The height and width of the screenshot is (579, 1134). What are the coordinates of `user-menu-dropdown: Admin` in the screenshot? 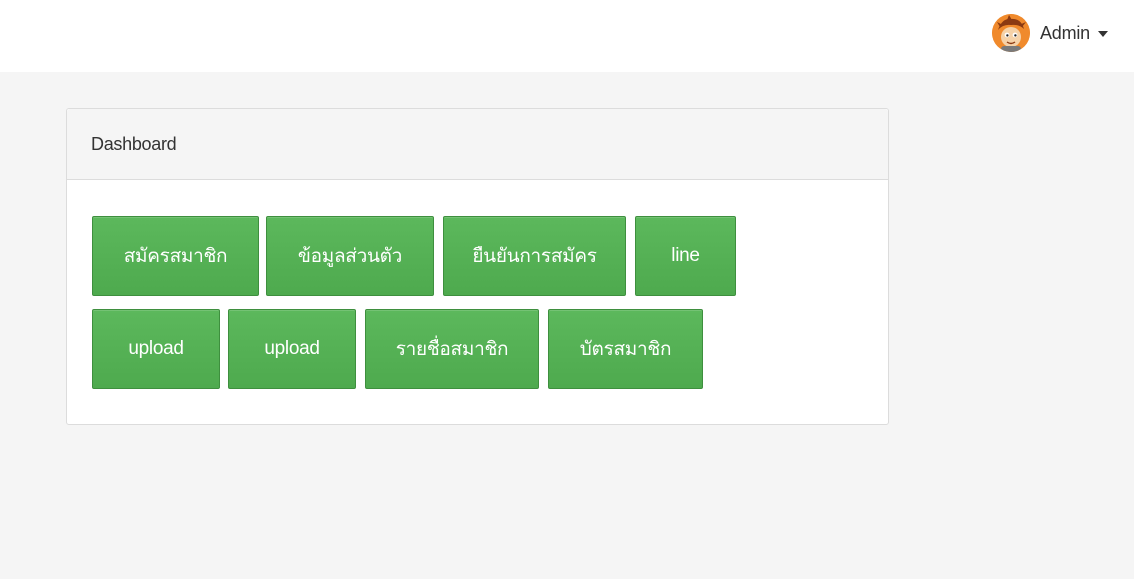 It's located at (1049, 33).